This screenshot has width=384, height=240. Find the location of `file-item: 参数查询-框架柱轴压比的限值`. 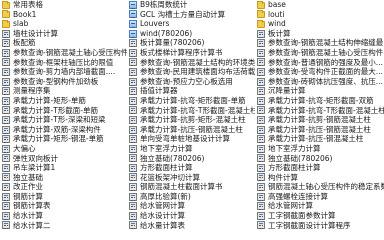

file-item: 参数查询-框架柱轴压比的限值 is located at coordinates (63, 63).